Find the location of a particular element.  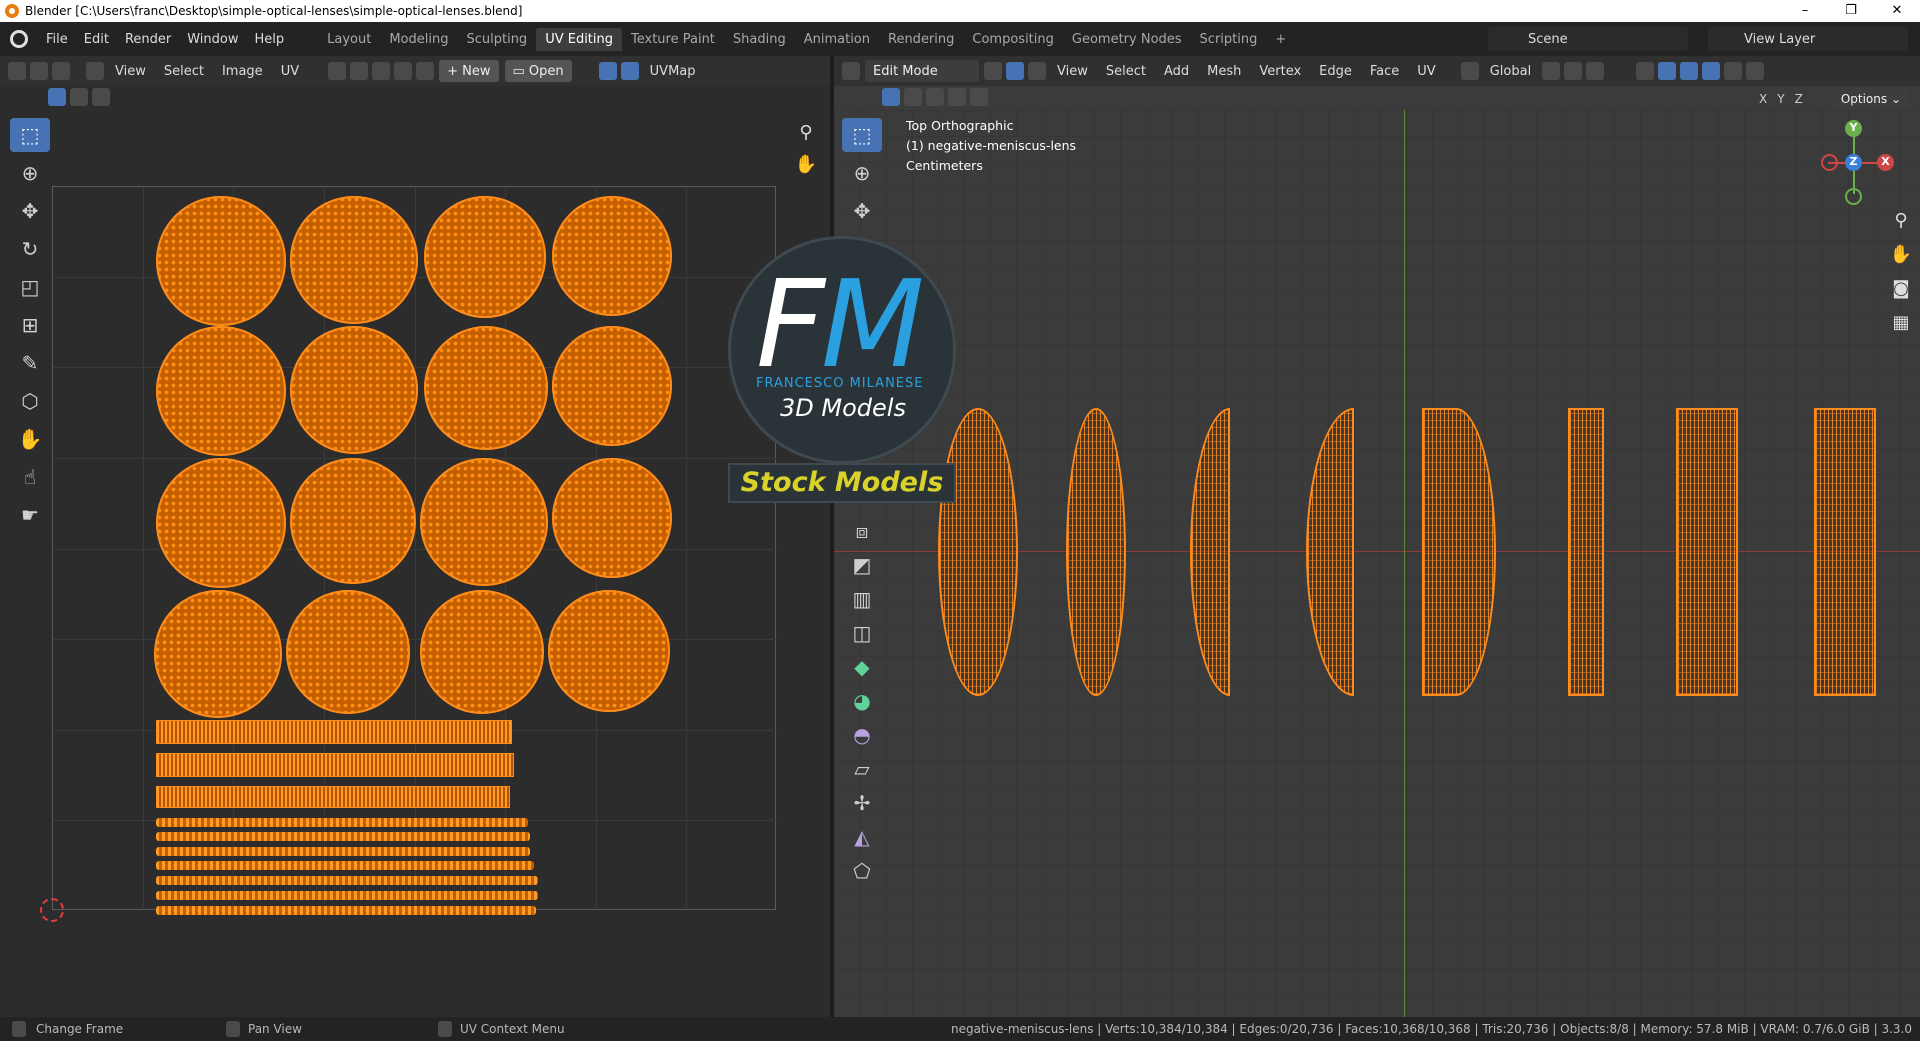

transform-tool-icon: ⊞ is located at coordinates (30, 325).